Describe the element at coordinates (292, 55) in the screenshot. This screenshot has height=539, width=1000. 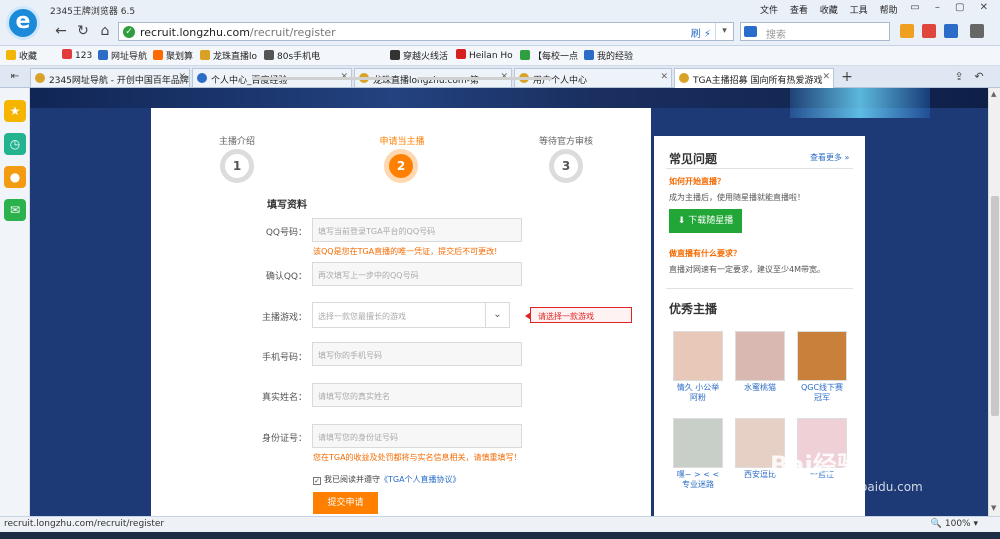
I see `favorite-item: 80s手机电` at that location.